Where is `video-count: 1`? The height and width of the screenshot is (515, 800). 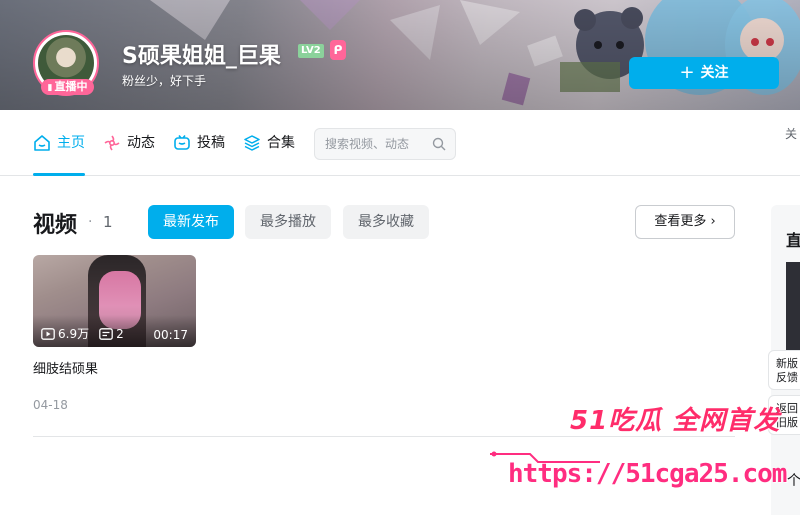 video-count: 1 is located at coordinates (108, 222).